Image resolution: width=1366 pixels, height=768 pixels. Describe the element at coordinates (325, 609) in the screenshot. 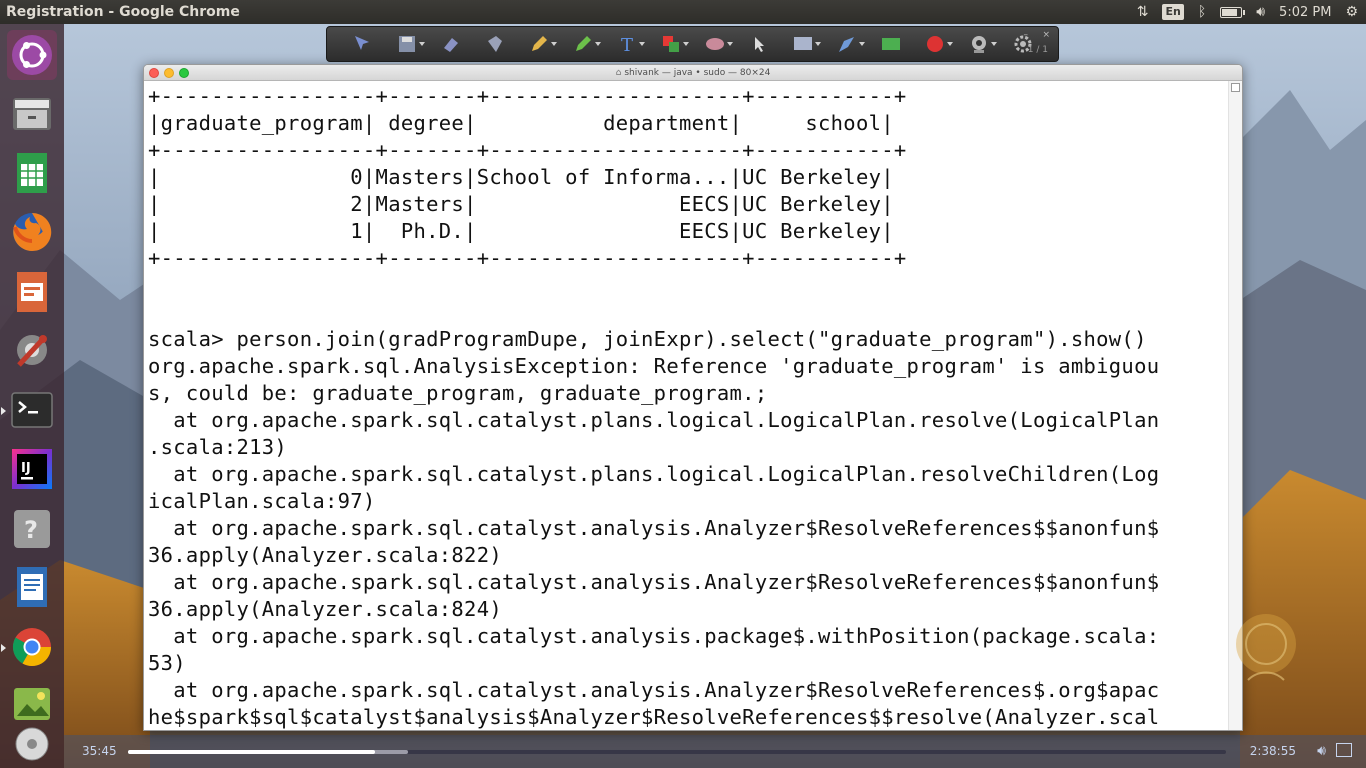

I see `terminal-line: 36.apply(Analyzer.scala:824)` at that location.